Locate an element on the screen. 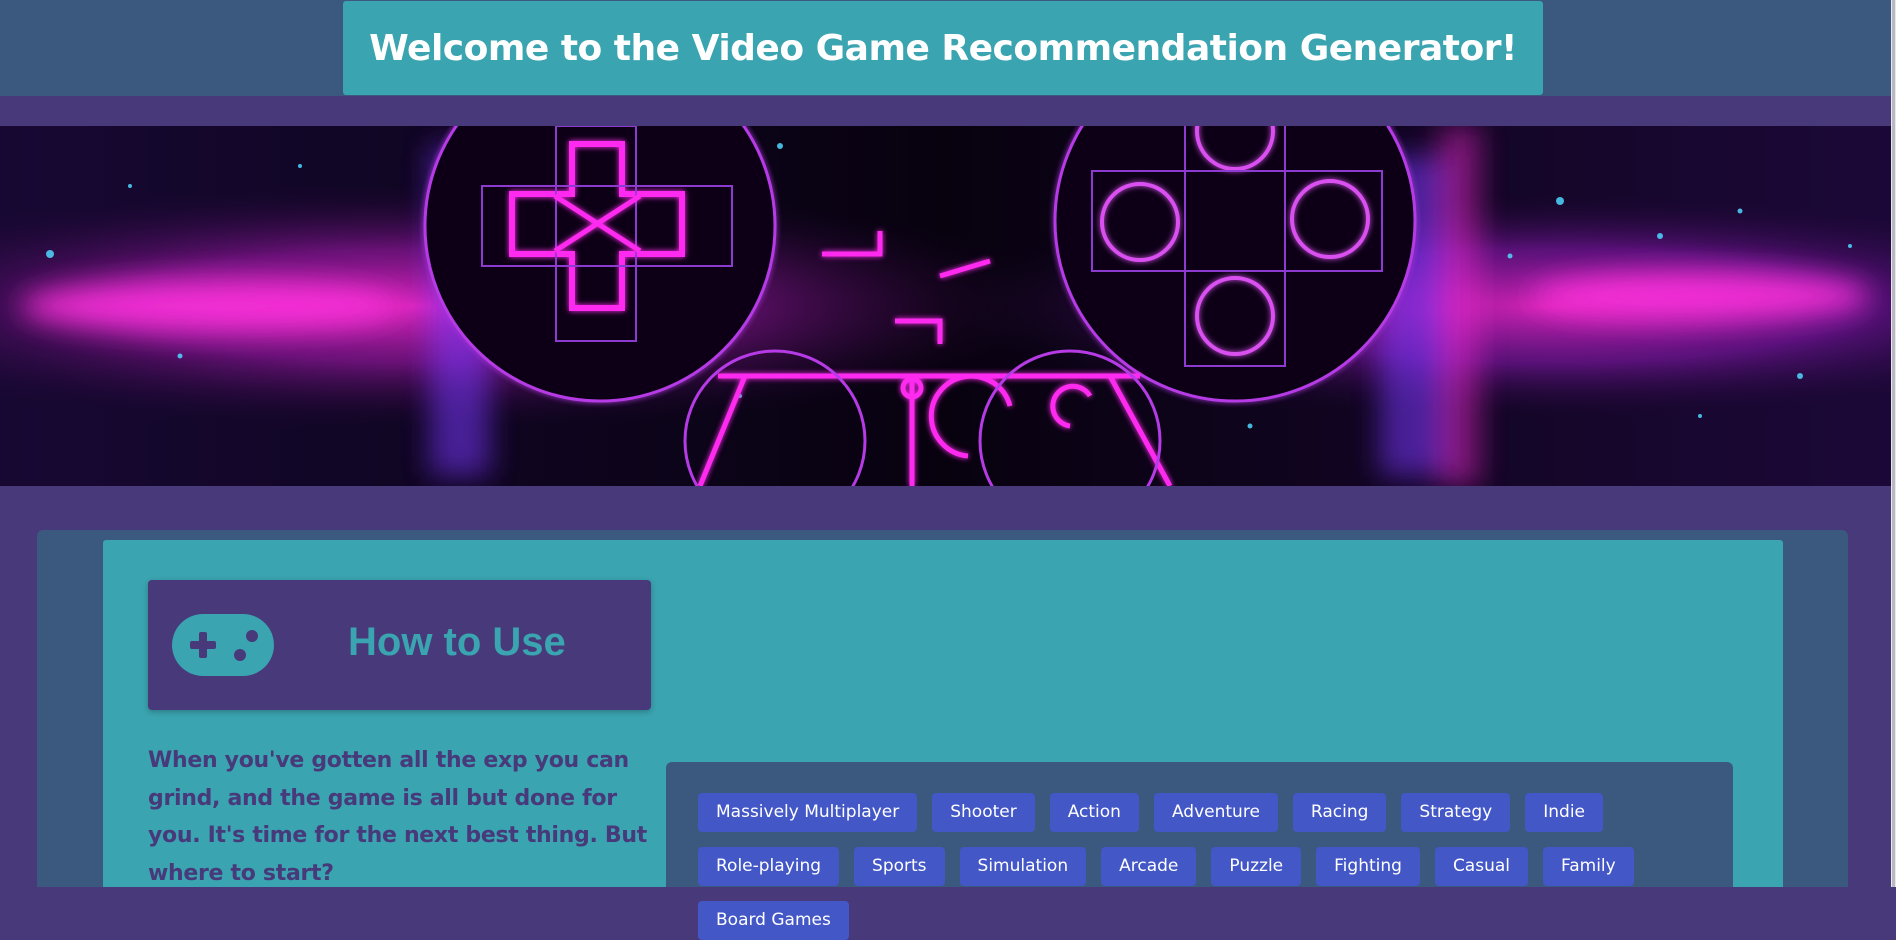  genre-button-simulation: Simulation is located at coordinates (1023, 866).